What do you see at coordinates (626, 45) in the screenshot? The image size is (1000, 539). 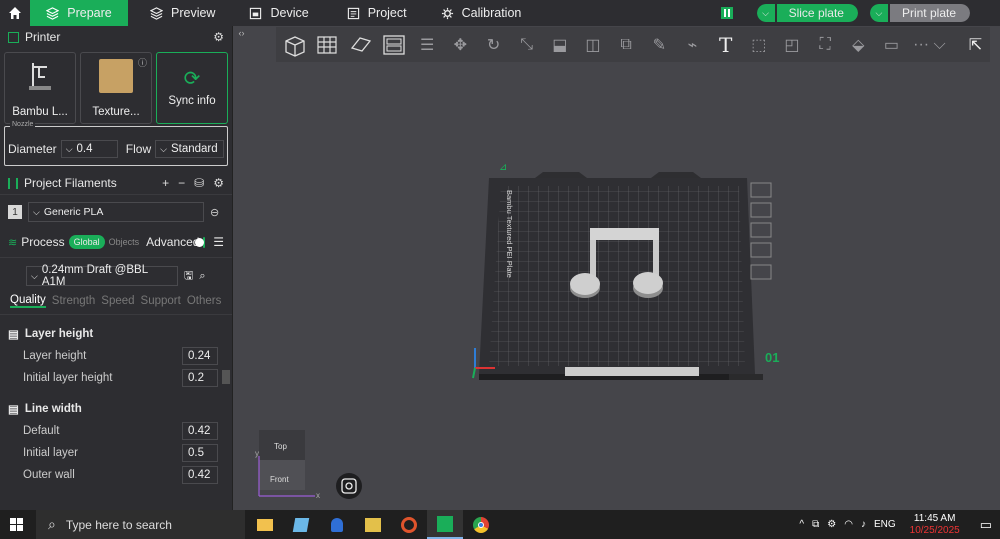 I see `mesh-boolean-icon: ⧉` at bounding box center [626, 45].